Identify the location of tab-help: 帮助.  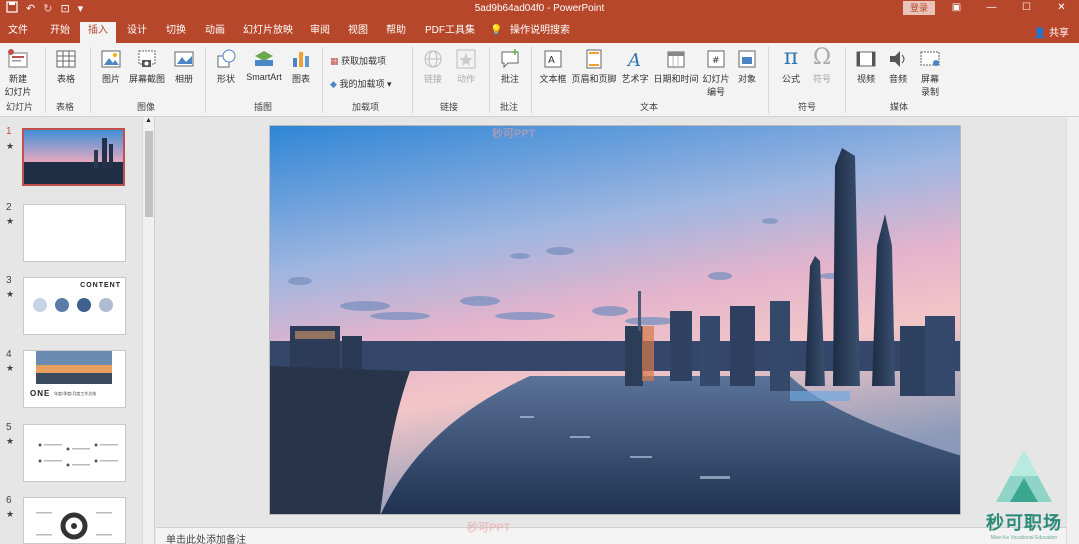
(396, 33).